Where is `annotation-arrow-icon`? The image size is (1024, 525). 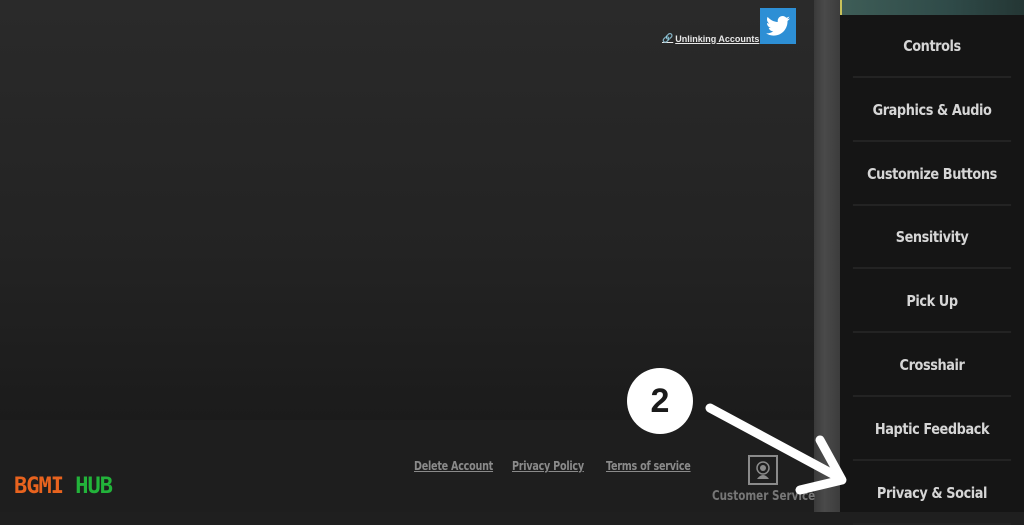
annotation-arrow-icon is located at coordinates (776, 449).